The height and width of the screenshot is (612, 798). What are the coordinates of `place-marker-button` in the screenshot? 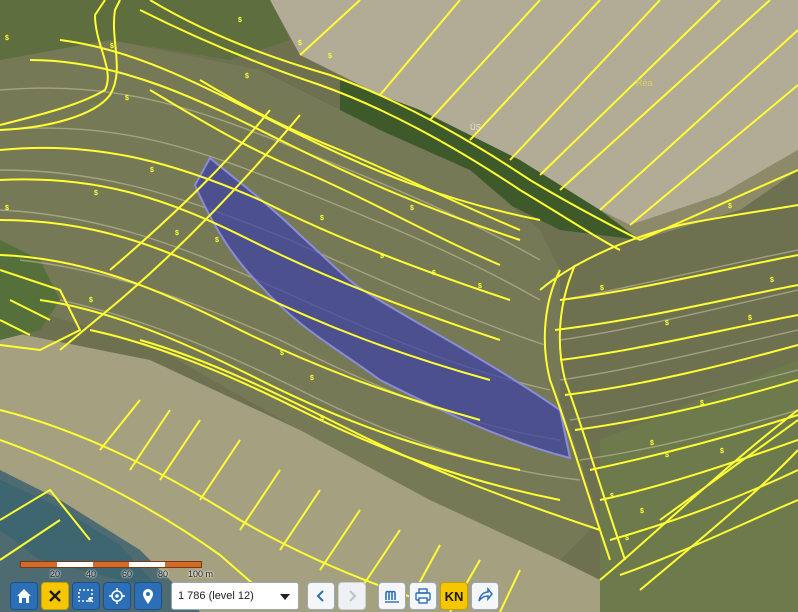 It's located at (148, 596).